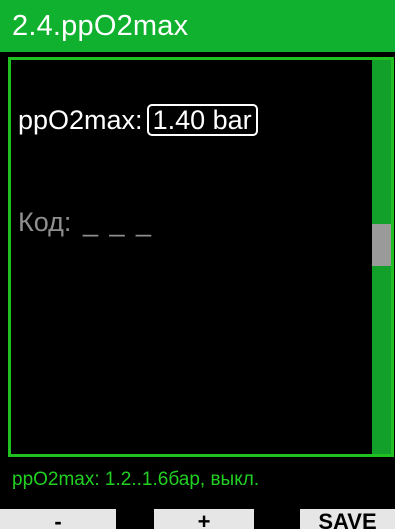  What do you see at coordinates (136, 479) in the screenshot?
I see `range-hint: ppO2max: 1.2..1.6бар, выкл.` at bounding box center [136, 479].